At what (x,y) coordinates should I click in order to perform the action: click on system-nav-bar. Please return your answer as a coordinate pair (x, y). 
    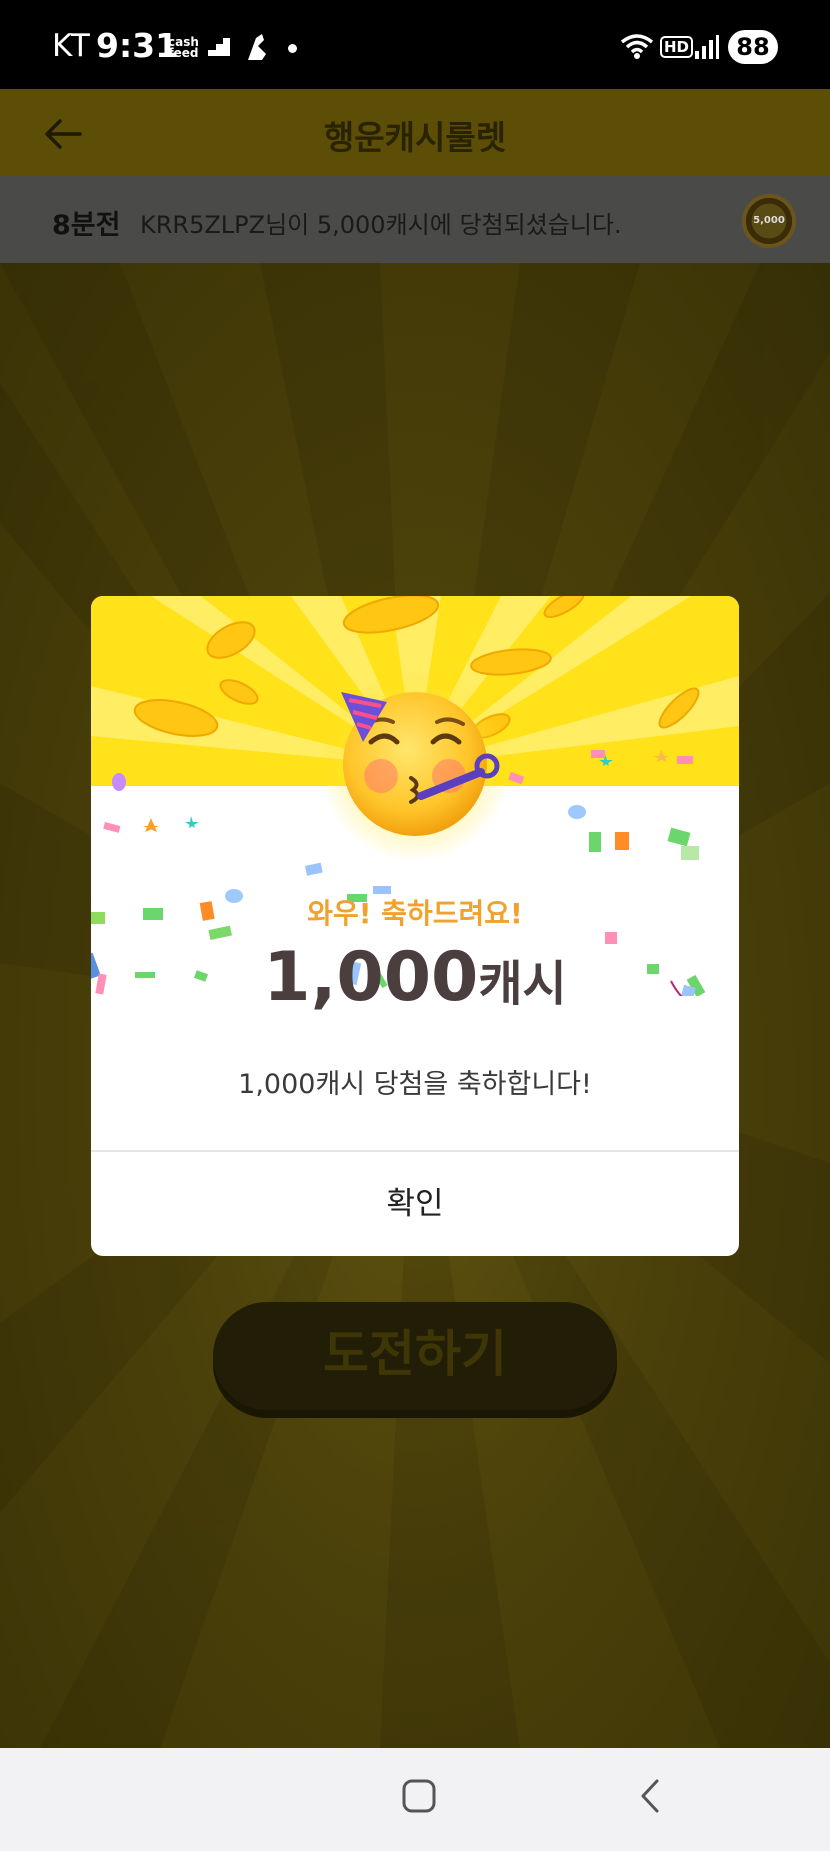
    Looking at the image, I should click on (415, 1799).